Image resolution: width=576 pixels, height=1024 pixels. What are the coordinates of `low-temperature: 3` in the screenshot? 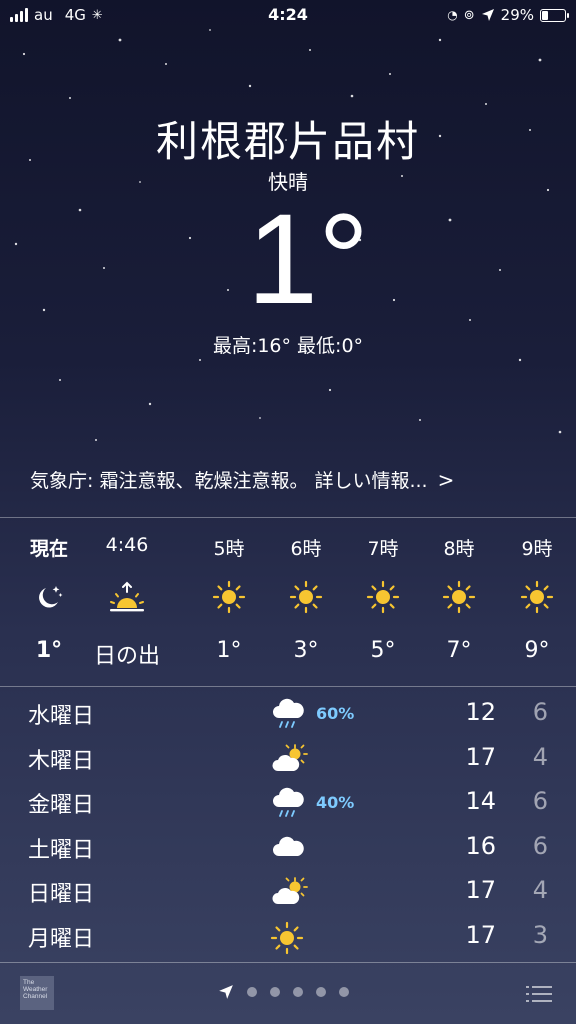 It's located at (540, 935).